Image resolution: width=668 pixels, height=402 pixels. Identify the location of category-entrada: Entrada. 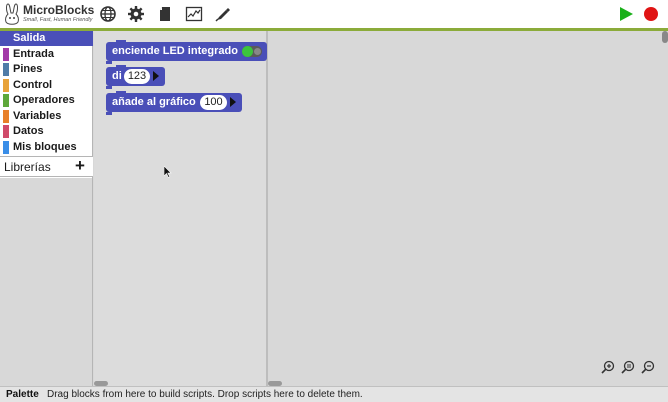
(46, 54).